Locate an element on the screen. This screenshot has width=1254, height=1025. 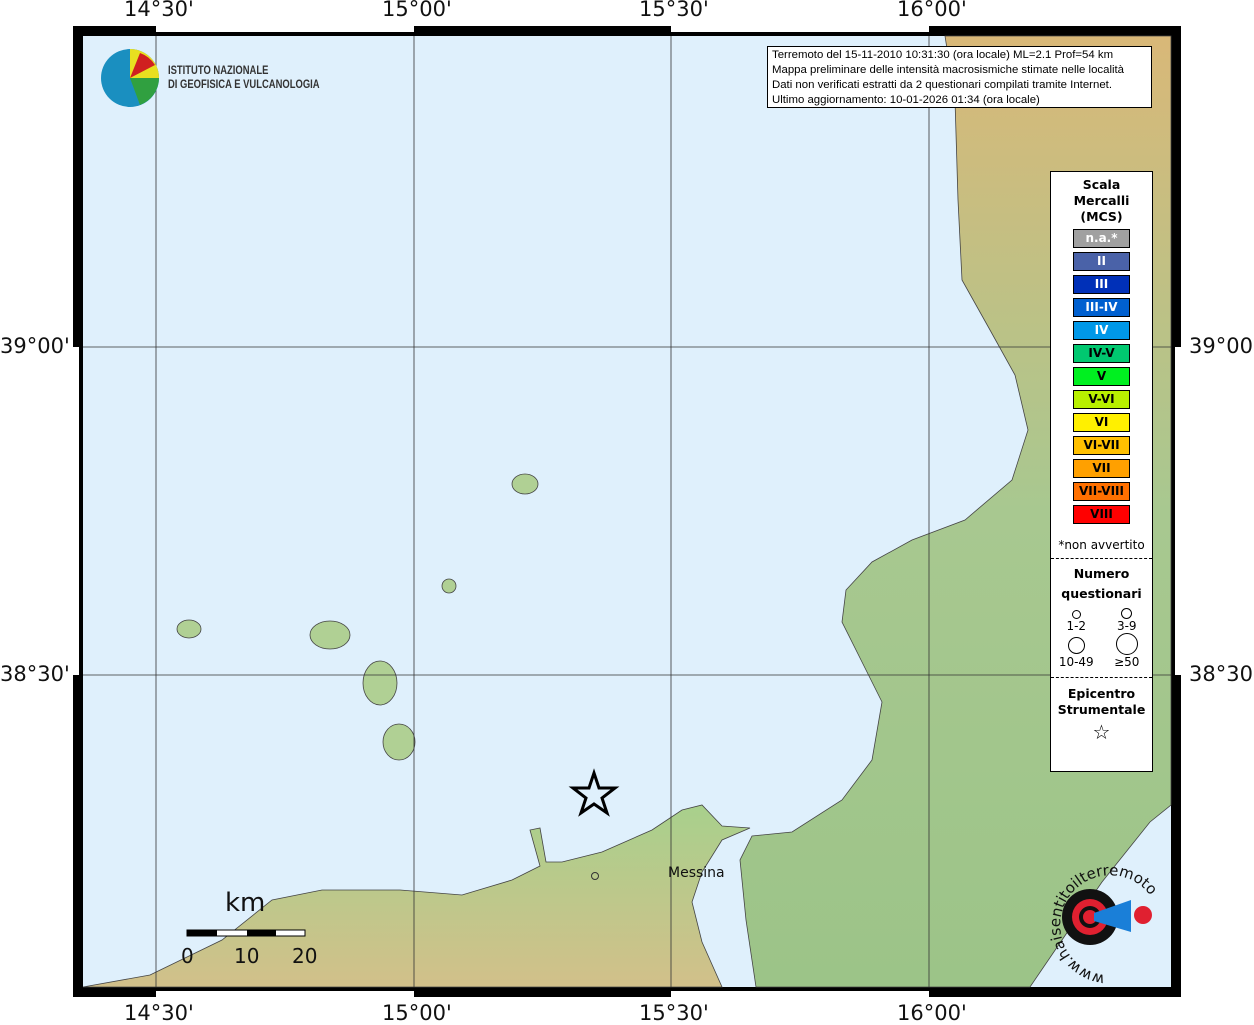
legend-epicenter-title: Epicentro Strumentale is located at coordinates (1101, 702).